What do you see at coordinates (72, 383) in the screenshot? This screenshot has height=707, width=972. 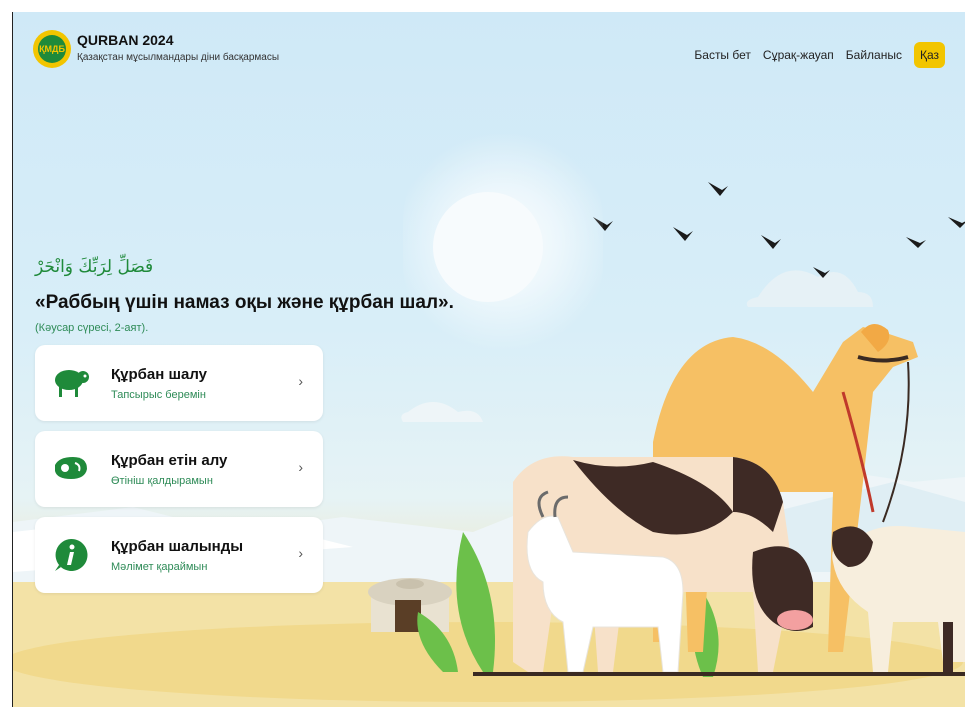 I see `sheep-icon` at bounding box center [72, 383].